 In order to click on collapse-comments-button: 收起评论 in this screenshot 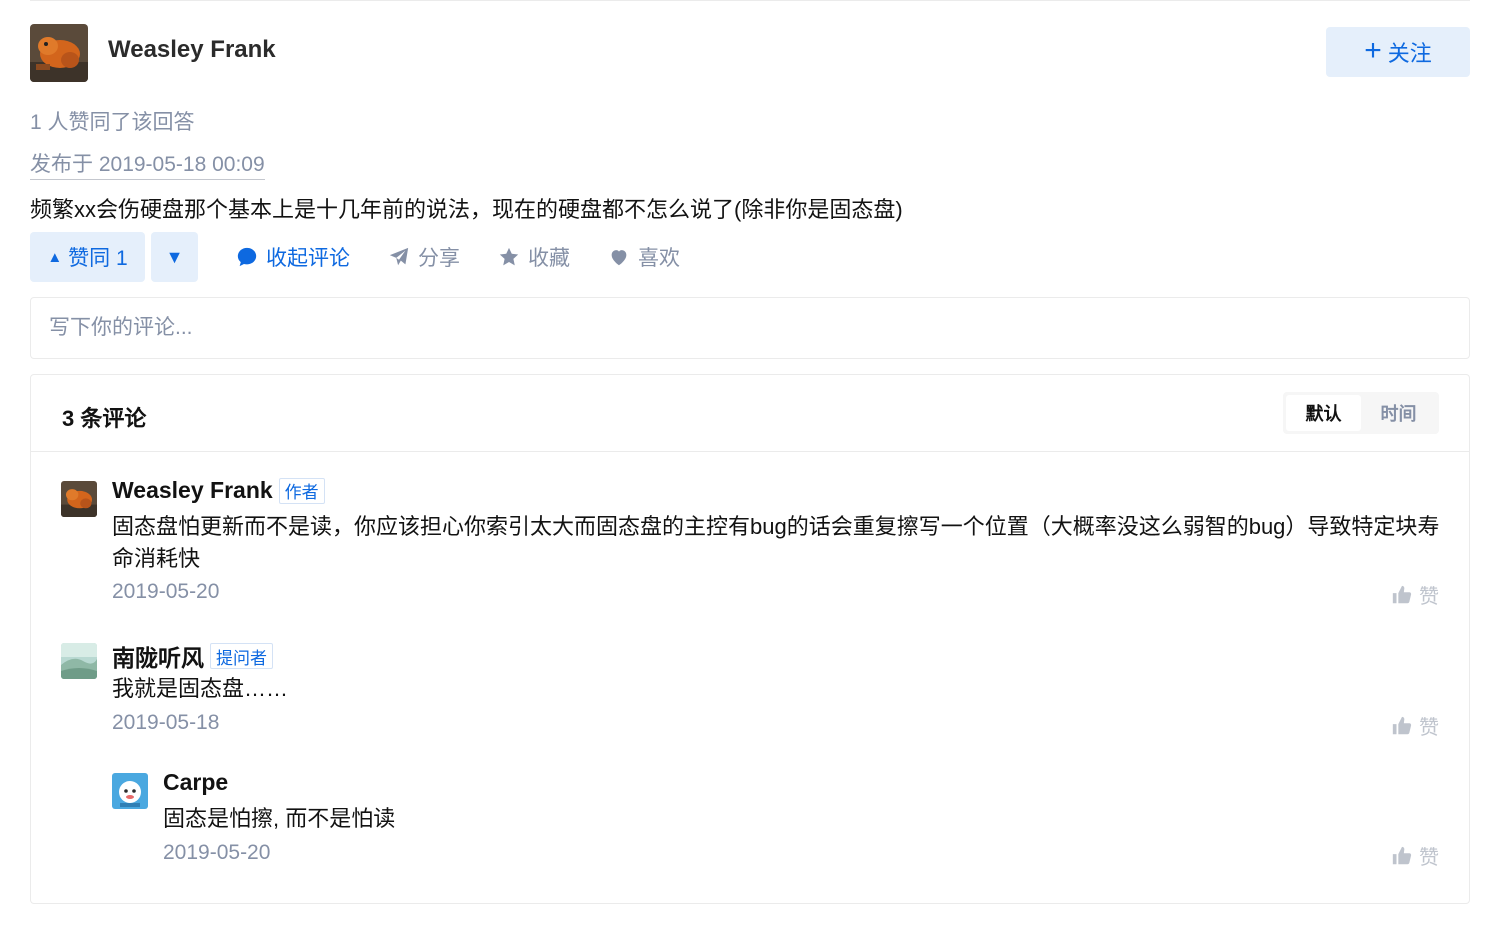, I will do `click(293, 257)`.